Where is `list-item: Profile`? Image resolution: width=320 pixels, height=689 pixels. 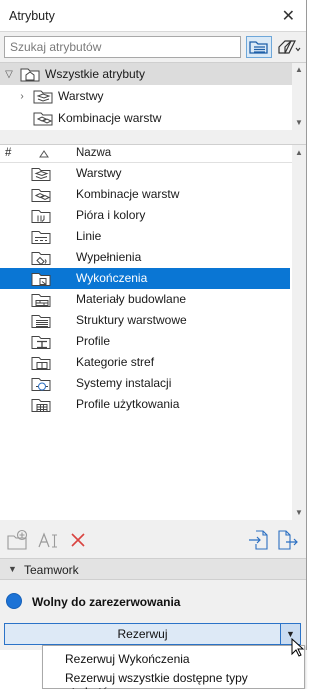 list-item: Profile is located at coordinates (145, 341).